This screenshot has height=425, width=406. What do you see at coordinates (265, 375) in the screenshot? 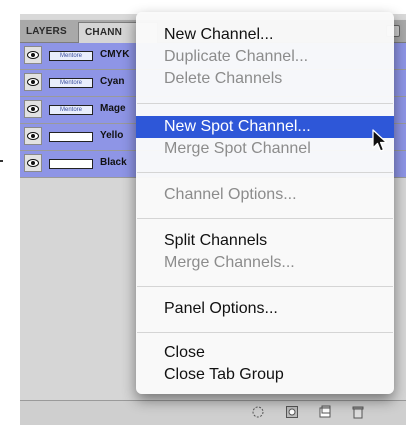
I see `menu-item-close-tab-group: Close Tab Group` at bounding box center [265, 375].